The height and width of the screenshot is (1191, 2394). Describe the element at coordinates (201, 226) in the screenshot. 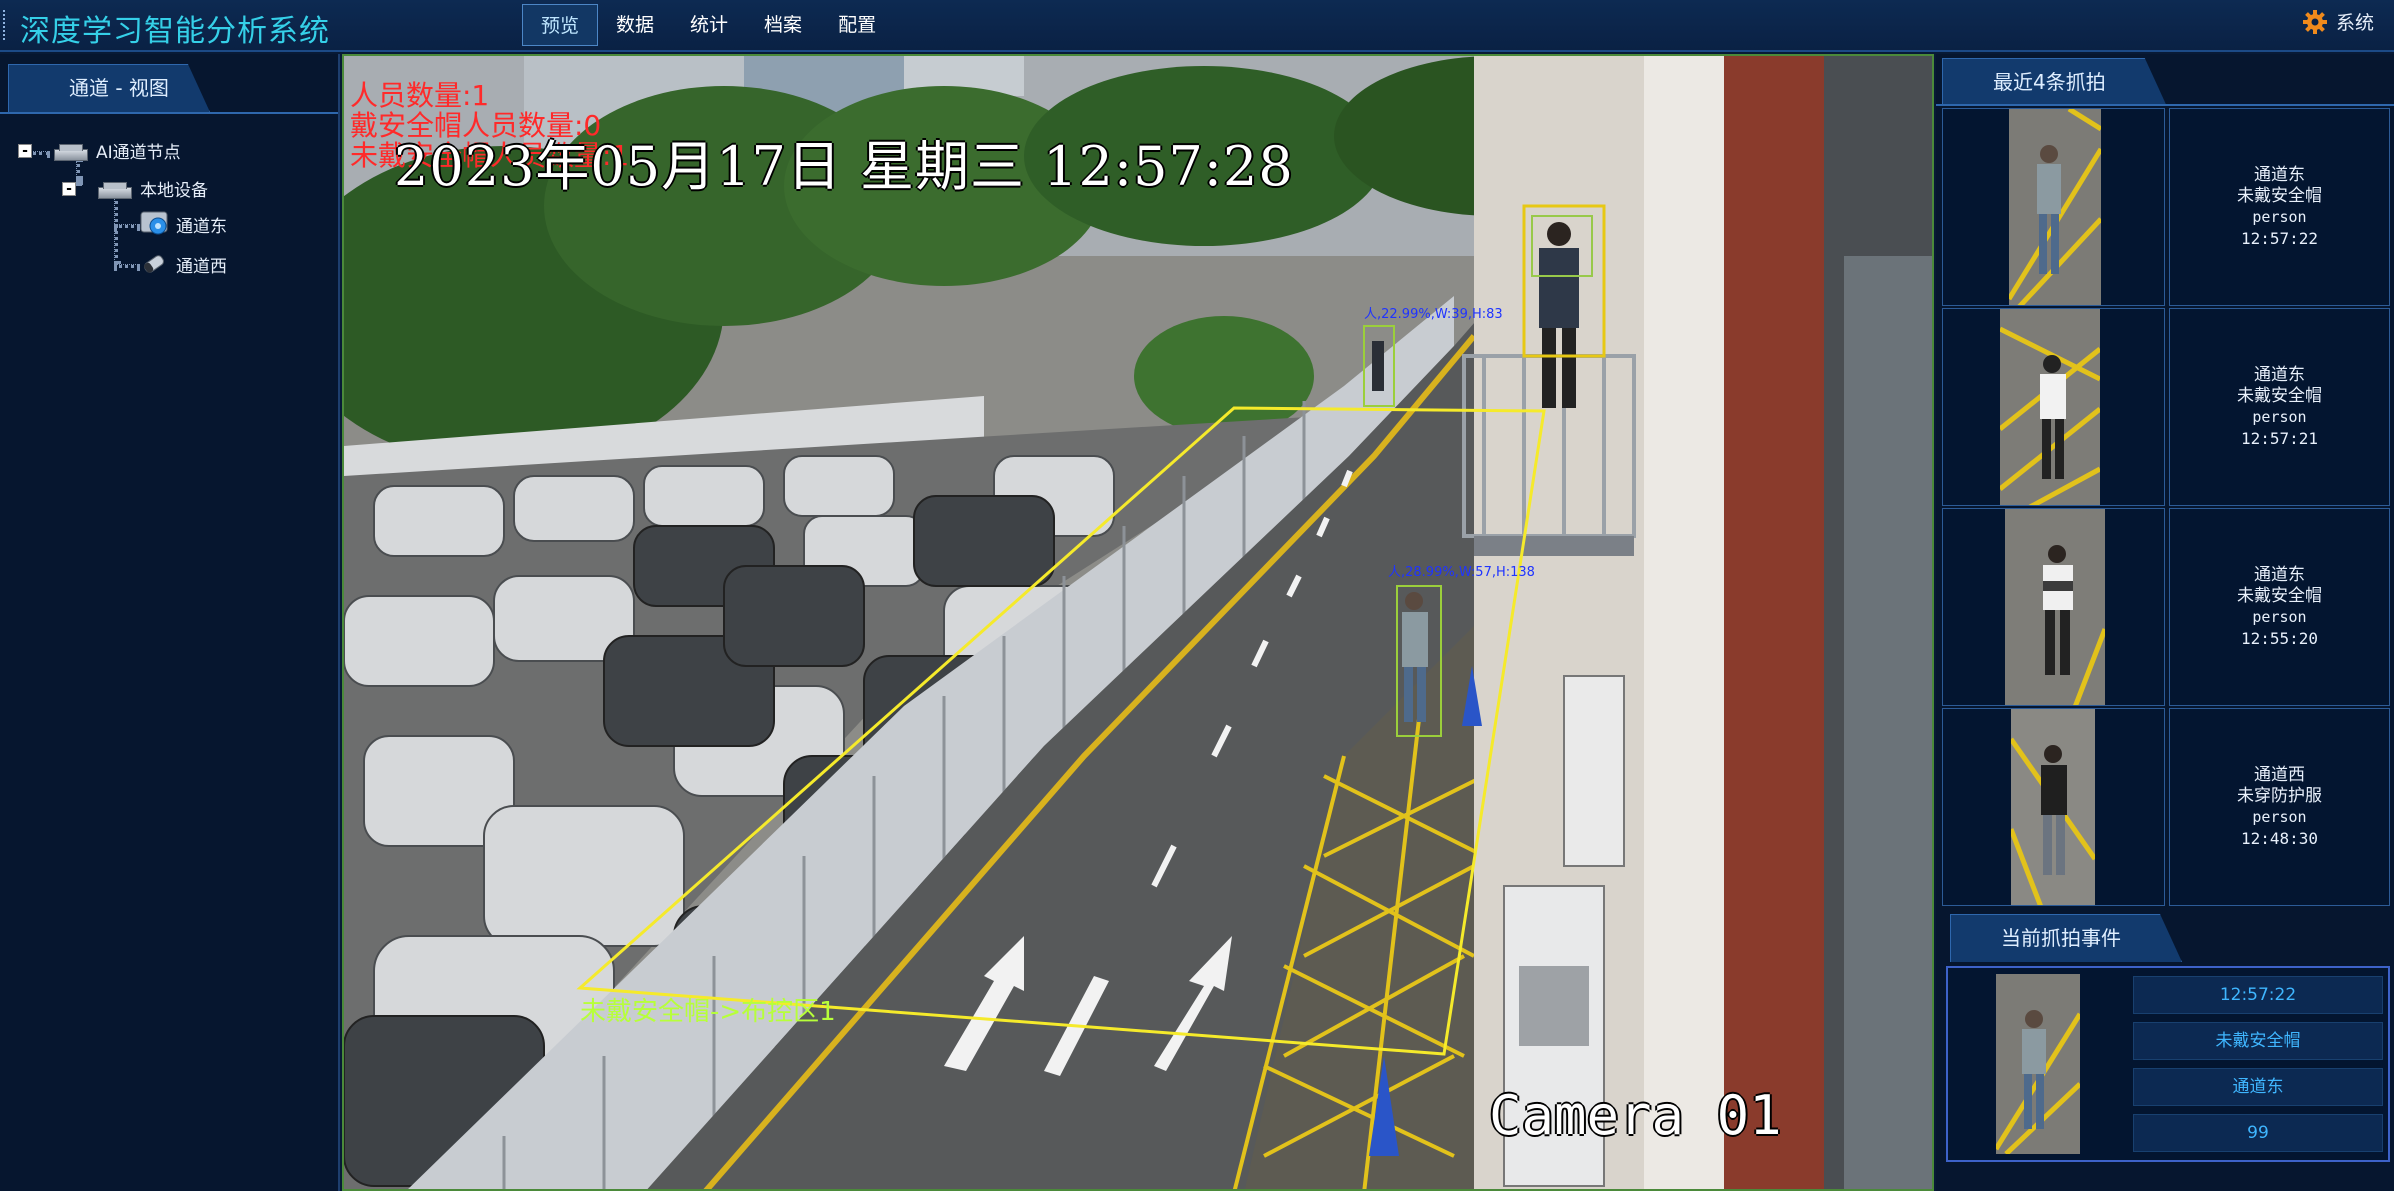

I see `tree-node-label: 通道东` at that location.